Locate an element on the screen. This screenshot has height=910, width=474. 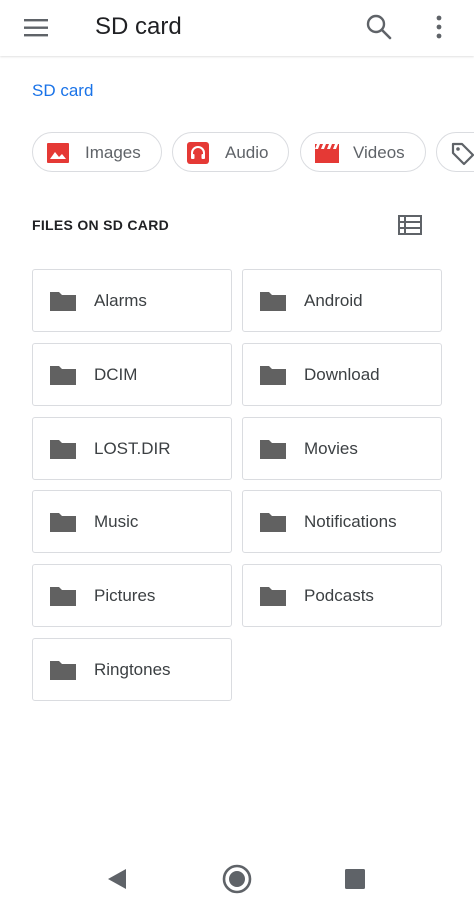
nav-back-icon is located at coordinates (117, 879).